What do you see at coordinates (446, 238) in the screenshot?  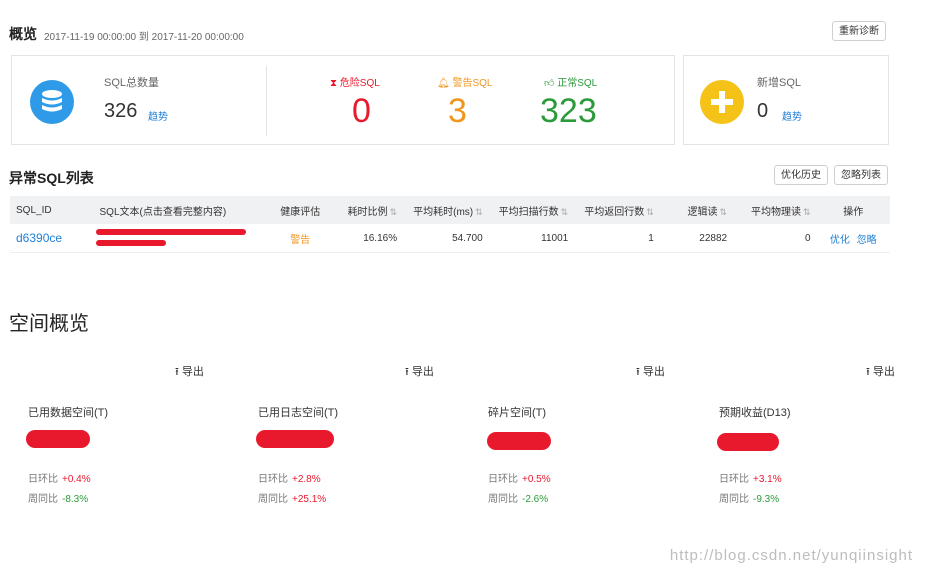 I see `avg-time-cell: 54.700` at bounding box center [446, 238].